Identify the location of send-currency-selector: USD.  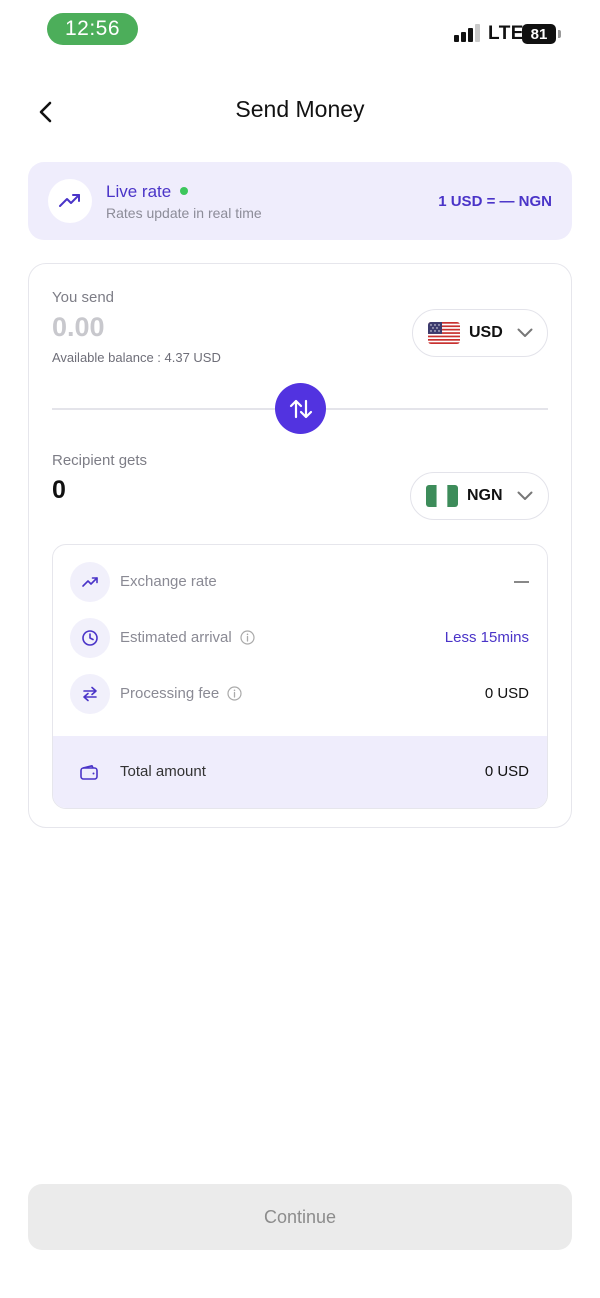
(480, 333).